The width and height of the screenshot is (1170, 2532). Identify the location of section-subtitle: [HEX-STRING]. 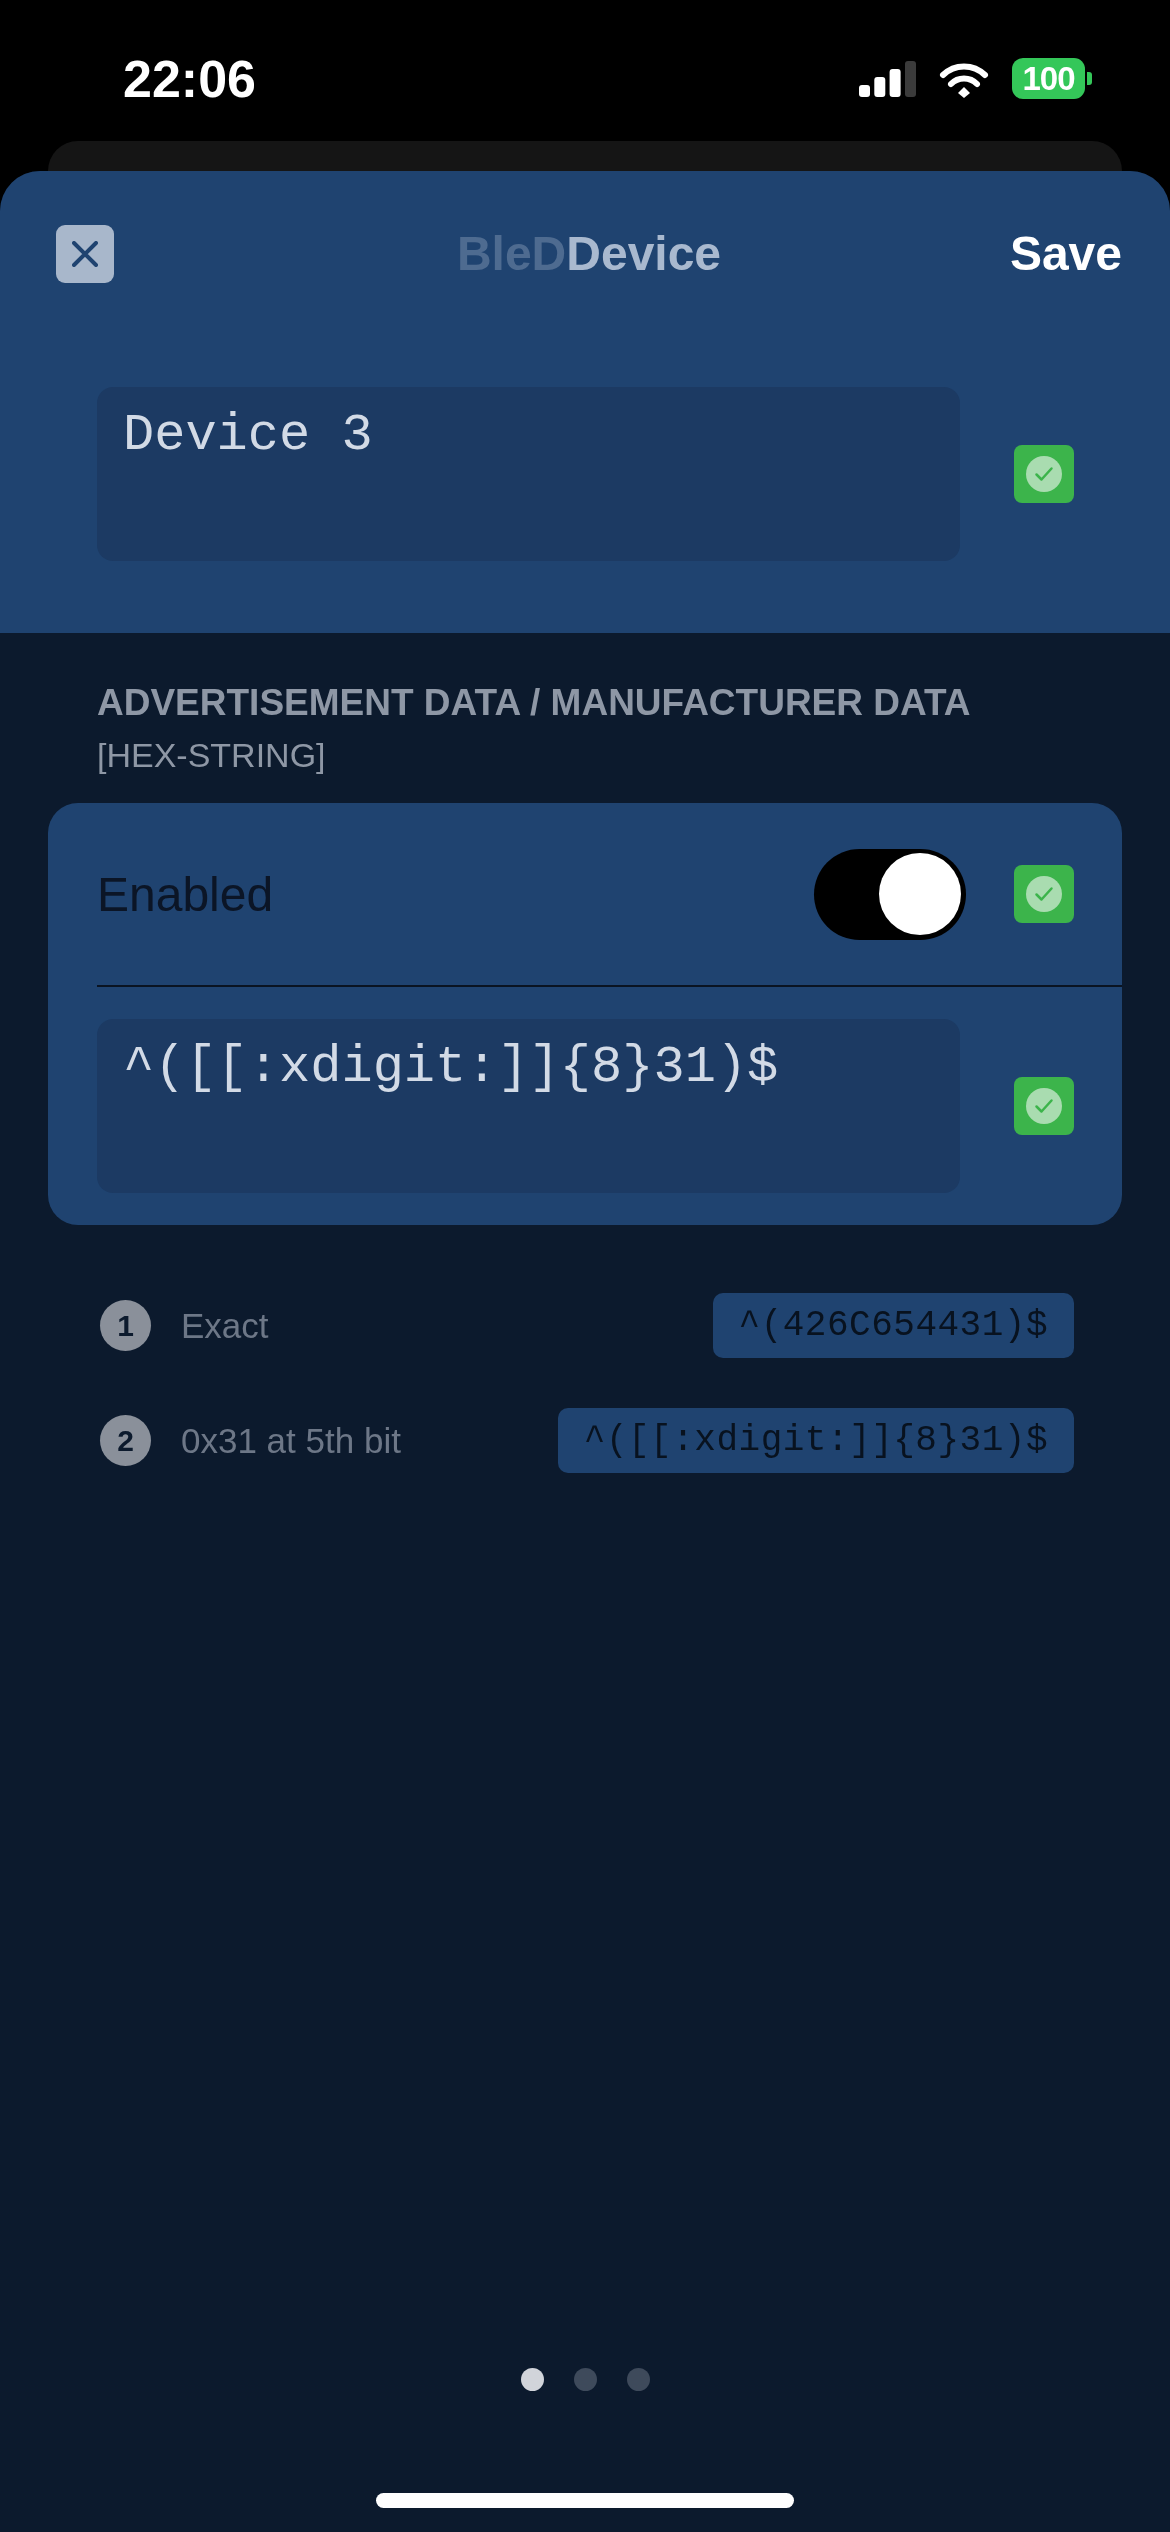
(212, 755).